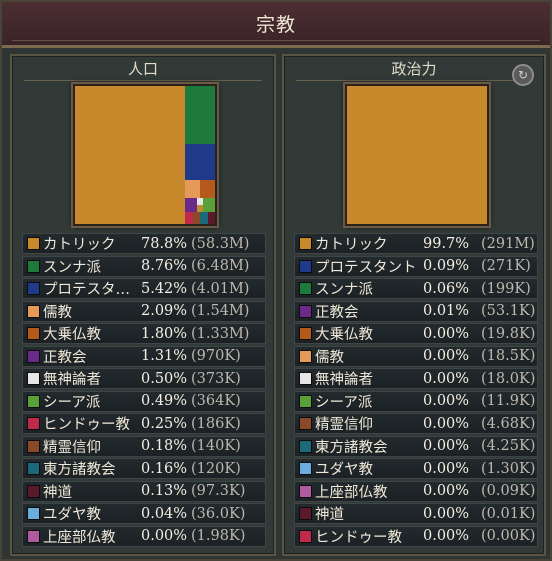 The width and height of the screenshot is (552, 561). Describe the element at coordinates (216, 401) in the screenshot. I see `religion-absolute: (364K)` at that location.